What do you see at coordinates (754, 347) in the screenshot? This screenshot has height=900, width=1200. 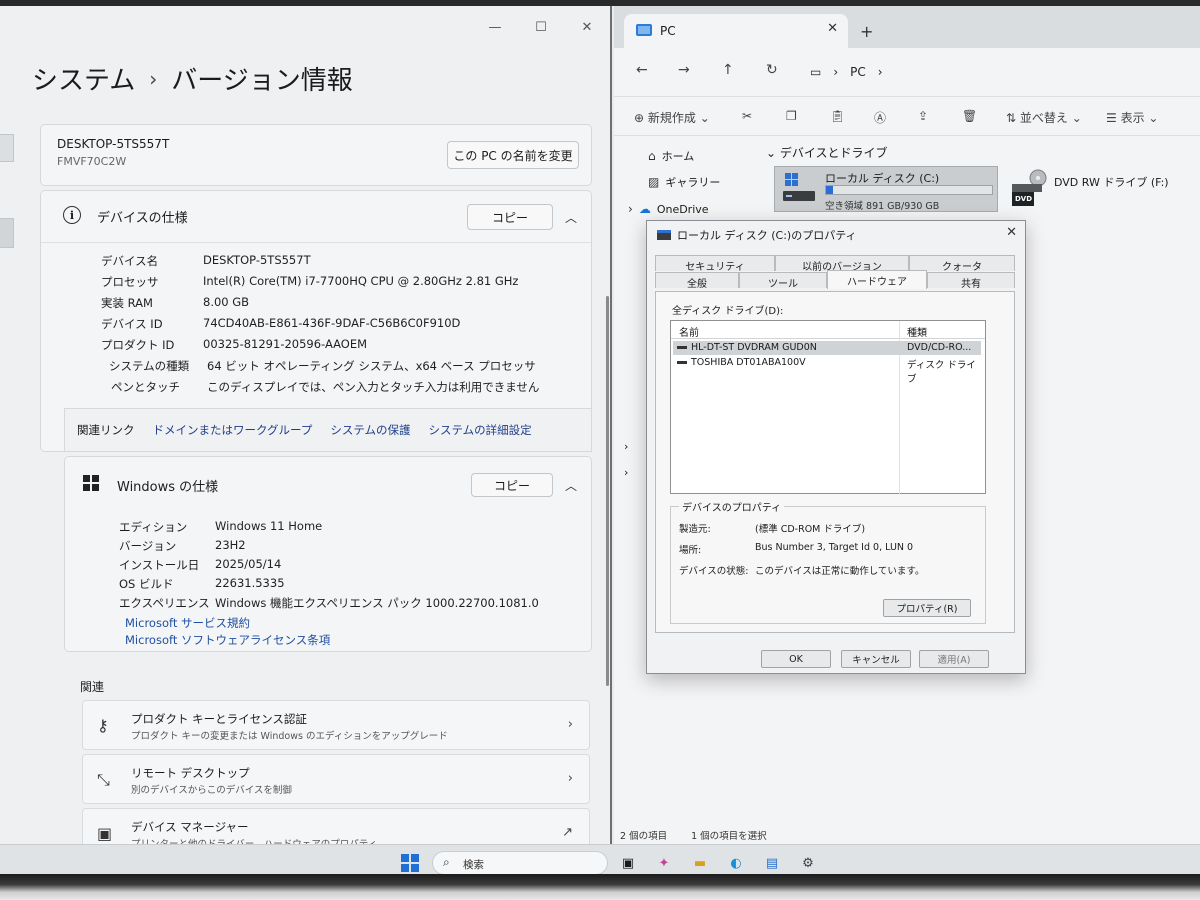 I see `drive-name: HL-DT-ST DVDRAM GUD0N` at bounding box center [754, 347].